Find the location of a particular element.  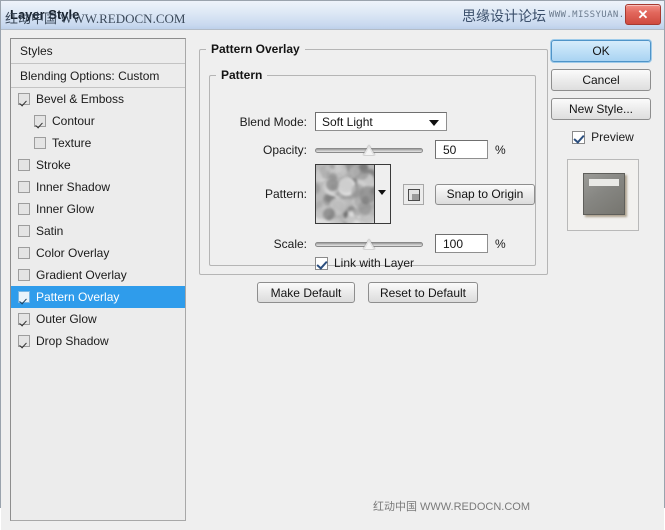

opacity-value: 50 is located at coordinates (450, 149).